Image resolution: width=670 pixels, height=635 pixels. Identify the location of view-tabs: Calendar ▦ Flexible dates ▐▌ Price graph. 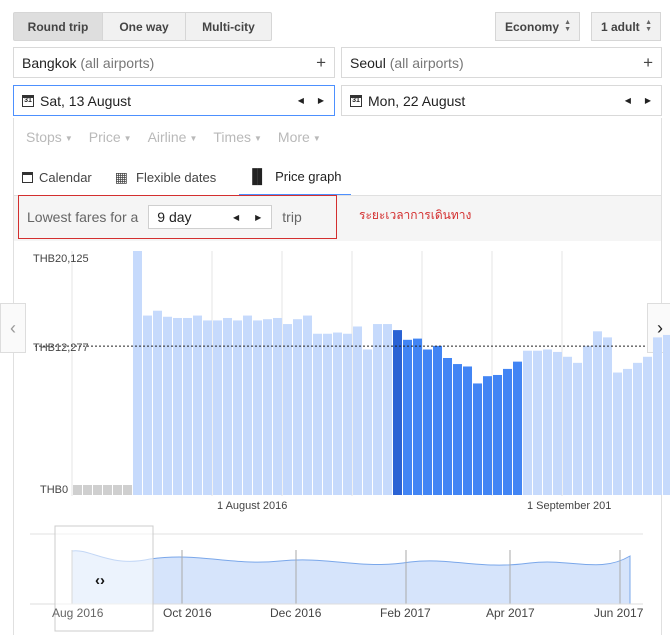
(193, 181).